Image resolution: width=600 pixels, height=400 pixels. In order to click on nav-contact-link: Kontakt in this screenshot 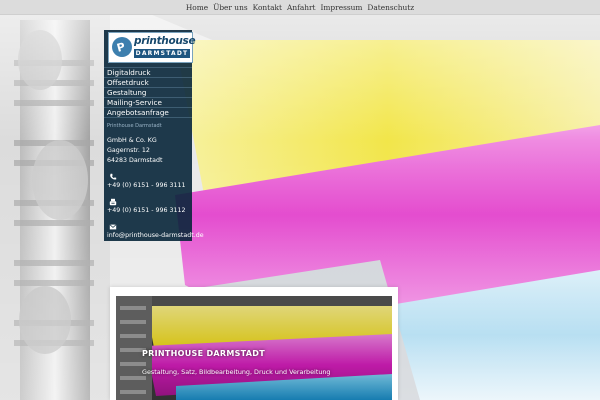, I will do `click(267, 7)`.